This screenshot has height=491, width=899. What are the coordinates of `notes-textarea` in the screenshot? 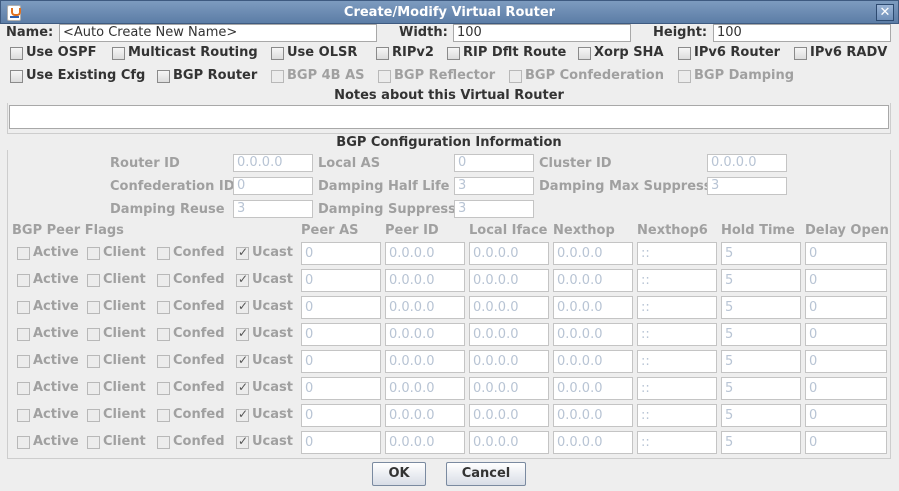 It's located at (449, 117).